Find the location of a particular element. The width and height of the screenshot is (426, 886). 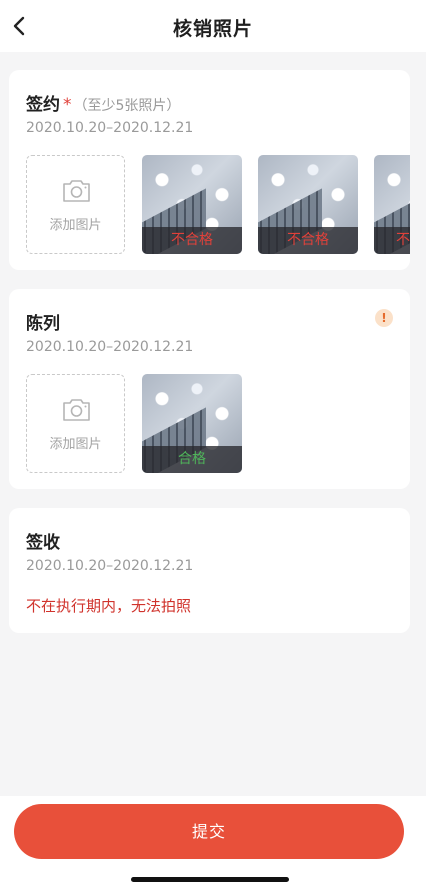

receipt-section-card: 签收 2020.10.20–2020.12.21 不在执行期内，无法拍照 is located at coordinates (209, 570).